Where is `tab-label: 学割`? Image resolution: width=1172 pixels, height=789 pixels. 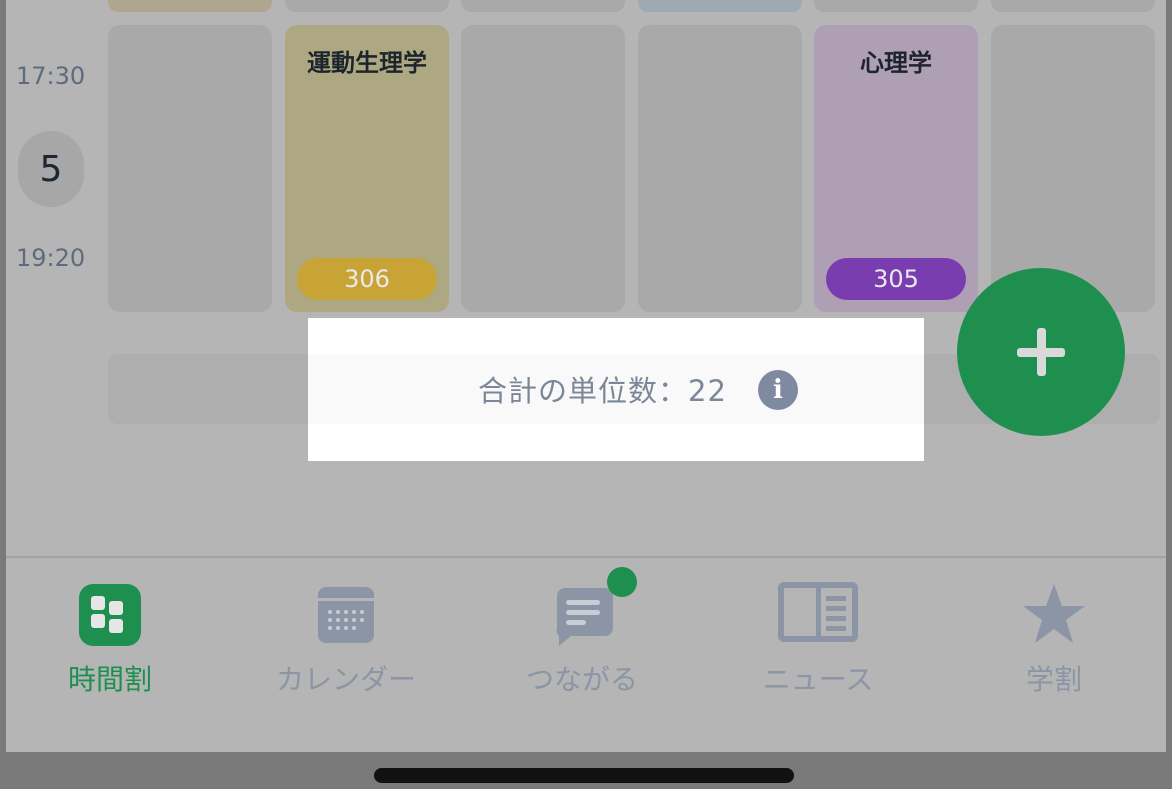
tab-label: 学割 is located at coordinates (1053, 679).